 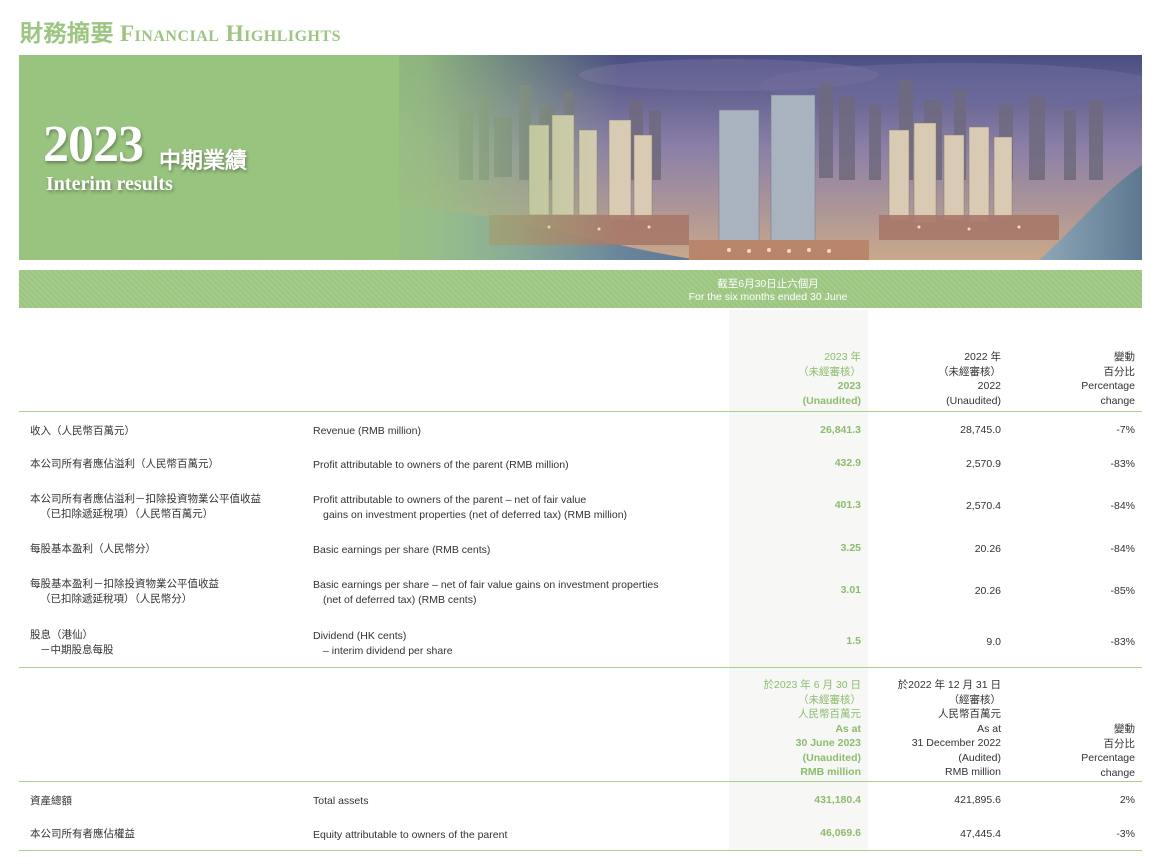 What do you see at coordinates (1127, 800) in the screenshot?
I see `balance-value-percentage-change: 2%` at bounding box center [1127, 800].